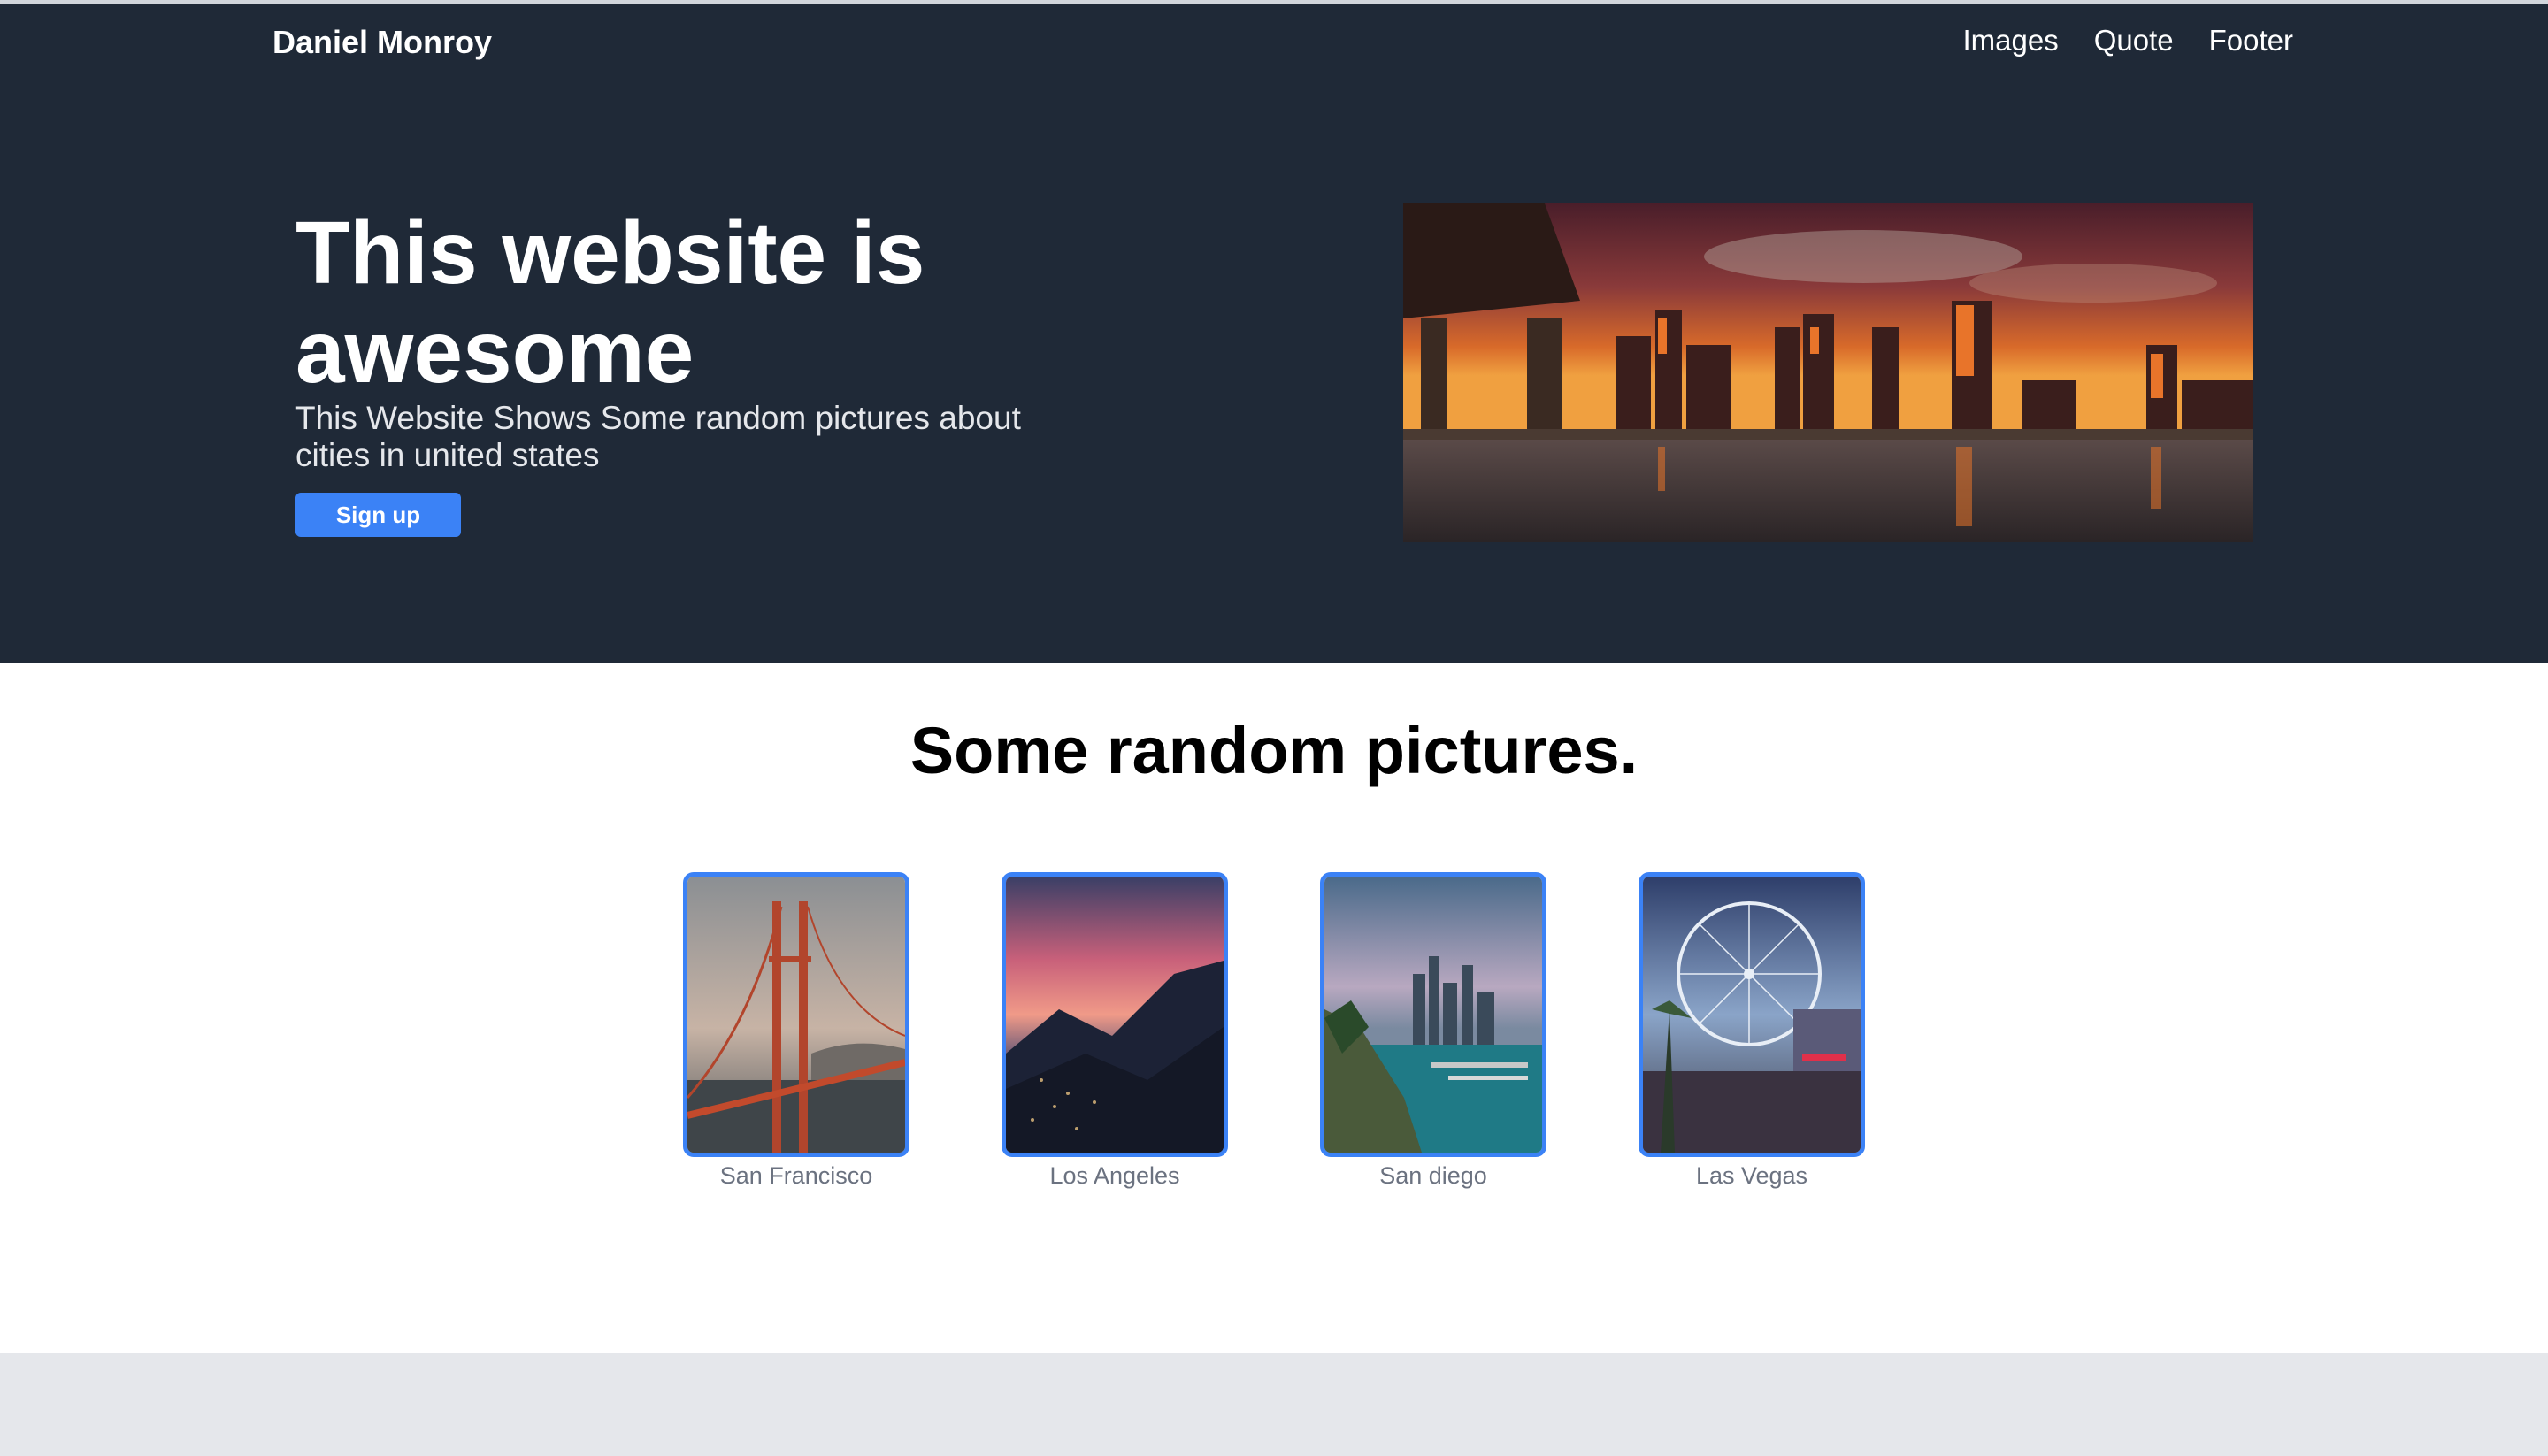 The height and width of the screenshot is (1456, 2548). What do you see at coordinates (2134, 40) in the screenshot?
I see `nav-link-quote: Quote` at bounding box center [2134, 40].